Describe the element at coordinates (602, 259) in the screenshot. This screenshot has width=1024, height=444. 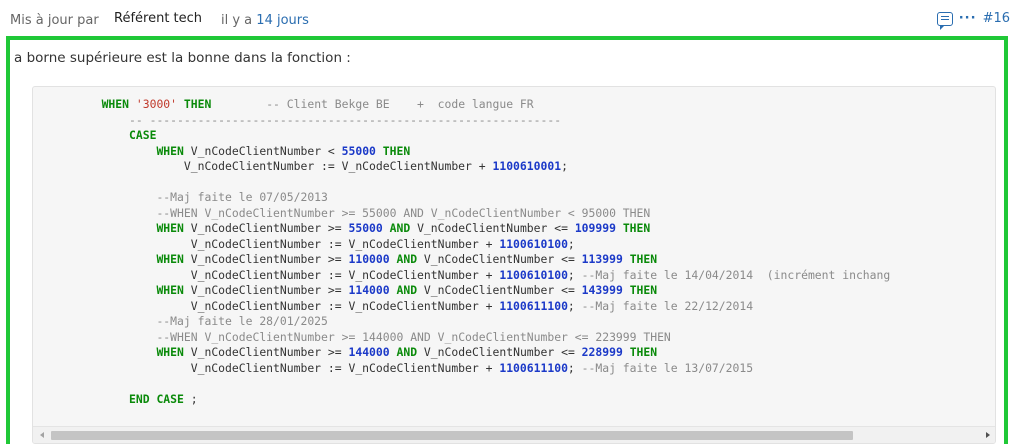
I see `code-number: 113999` at that location.